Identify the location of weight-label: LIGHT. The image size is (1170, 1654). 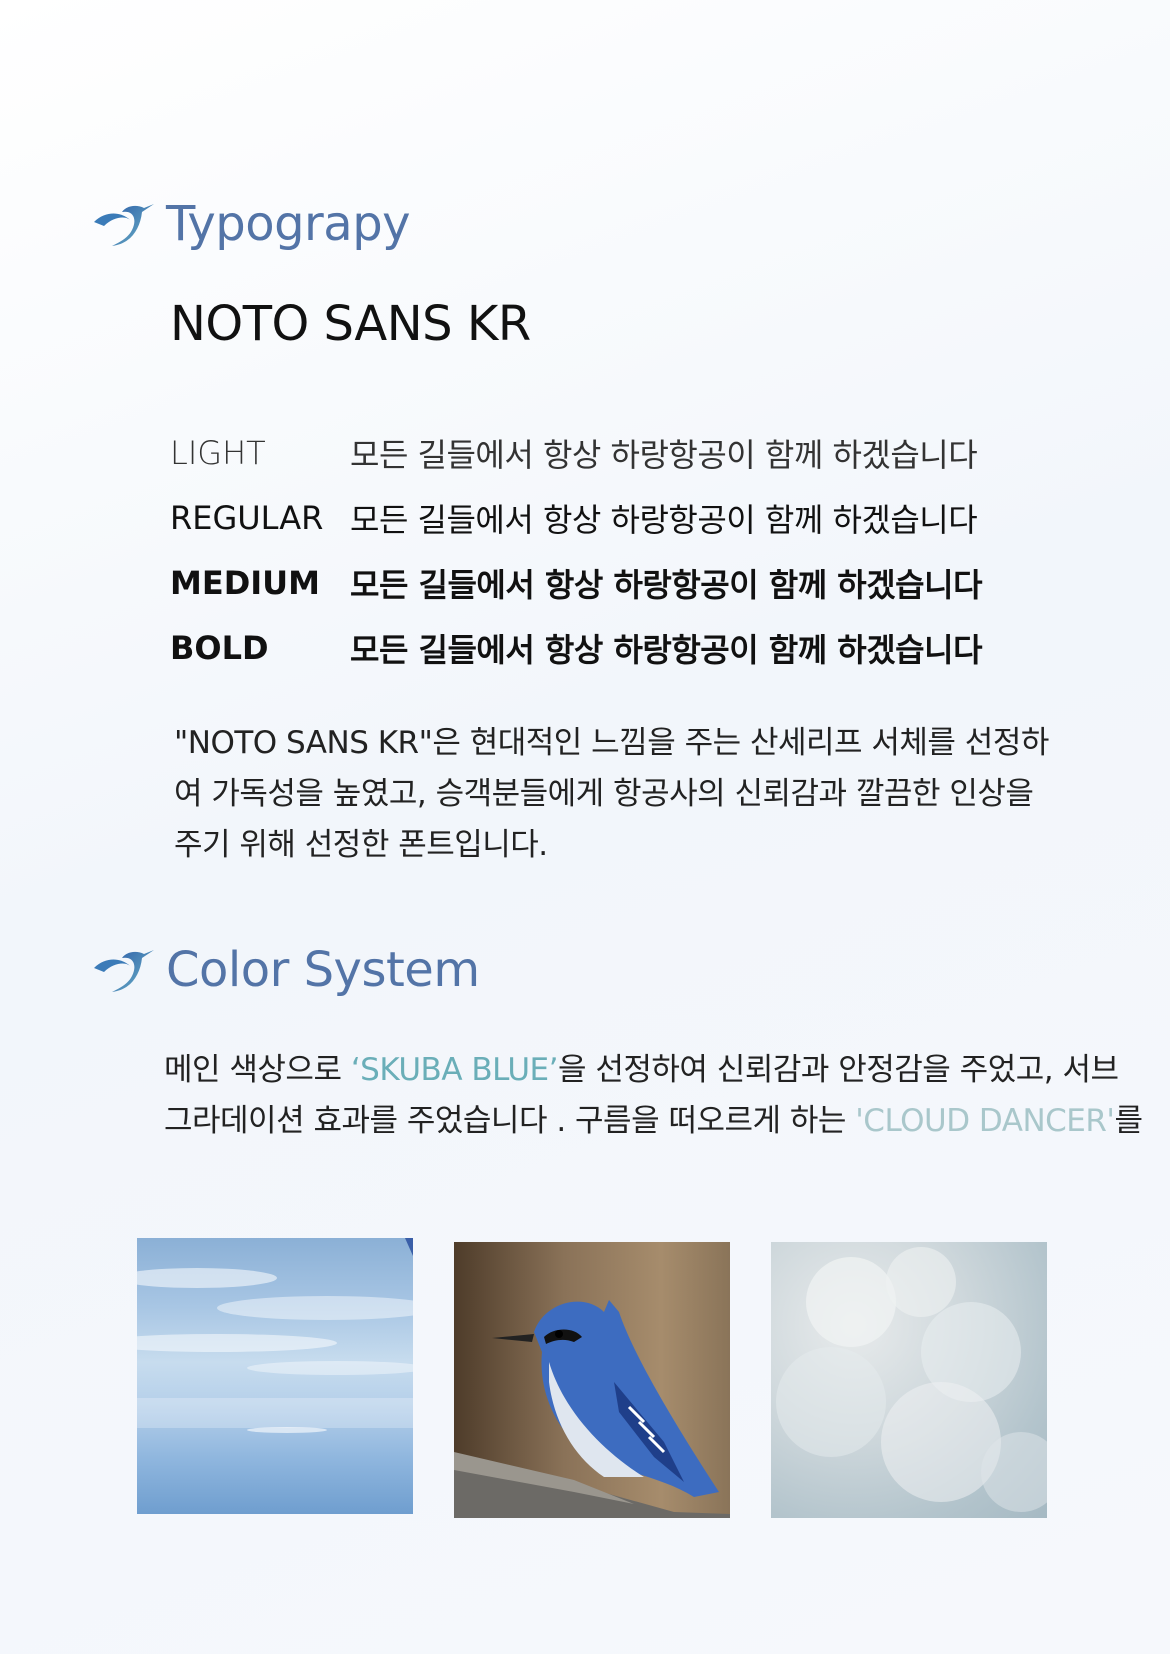
(218, 452).